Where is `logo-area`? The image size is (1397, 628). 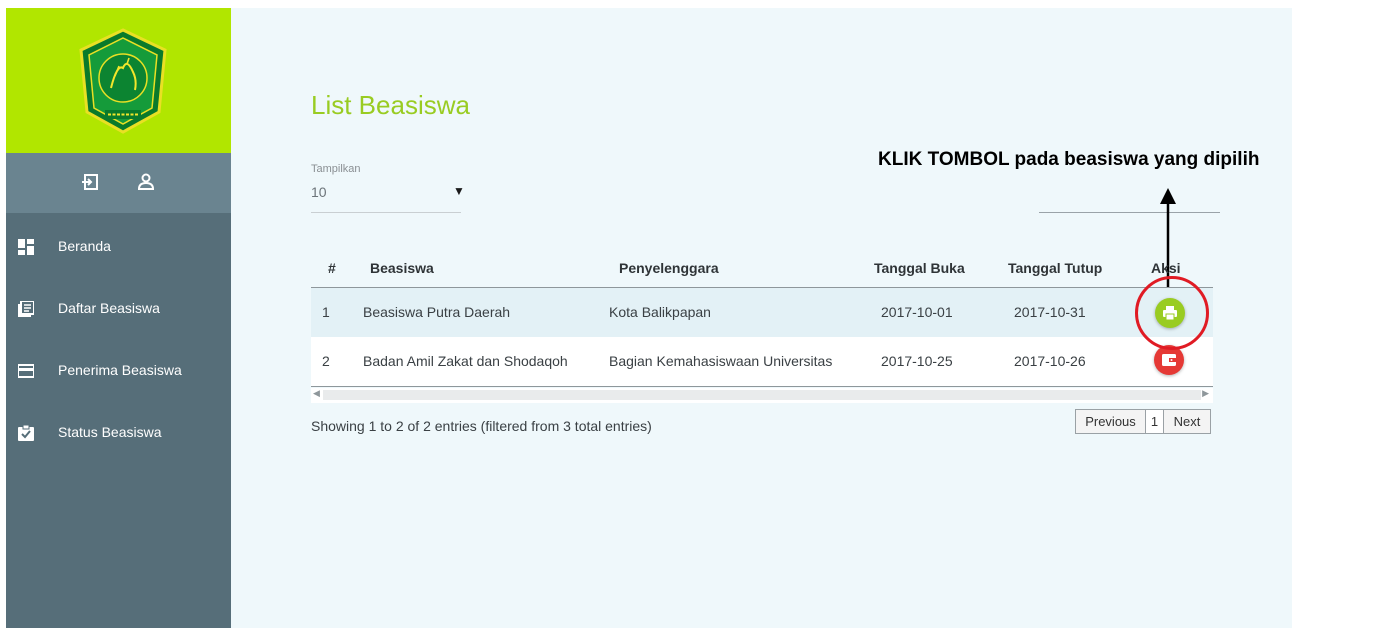 logo-area is located at coordinates (118, 80).